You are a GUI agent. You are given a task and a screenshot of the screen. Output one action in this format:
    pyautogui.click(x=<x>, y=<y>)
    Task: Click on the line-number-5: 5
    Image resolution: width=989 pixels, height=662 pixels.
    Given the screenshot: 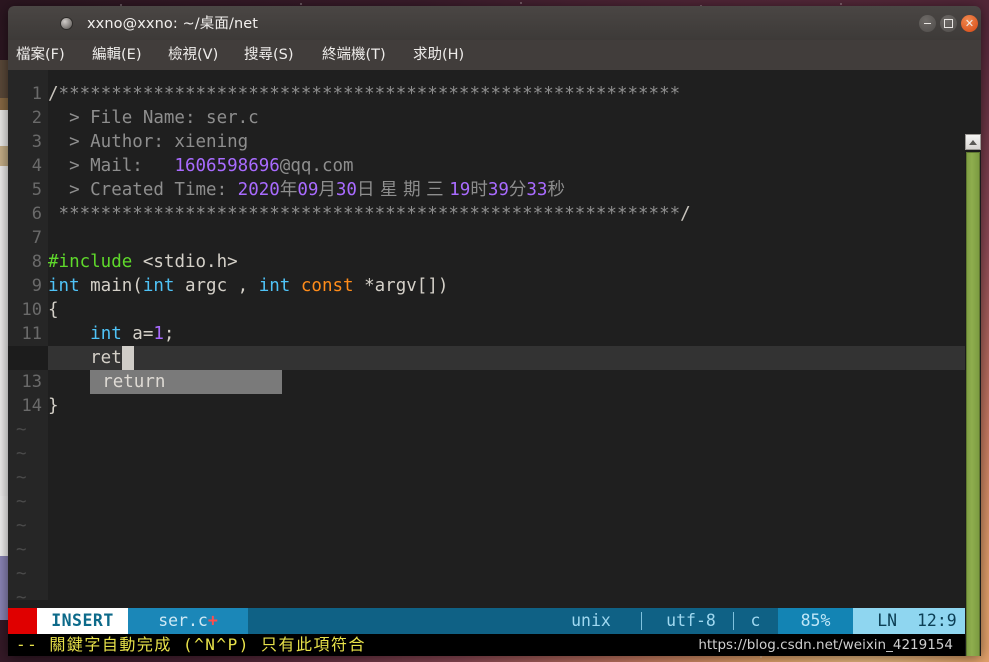 What is the action you would take?
    pyautogui.click(x=36, y=190)
    